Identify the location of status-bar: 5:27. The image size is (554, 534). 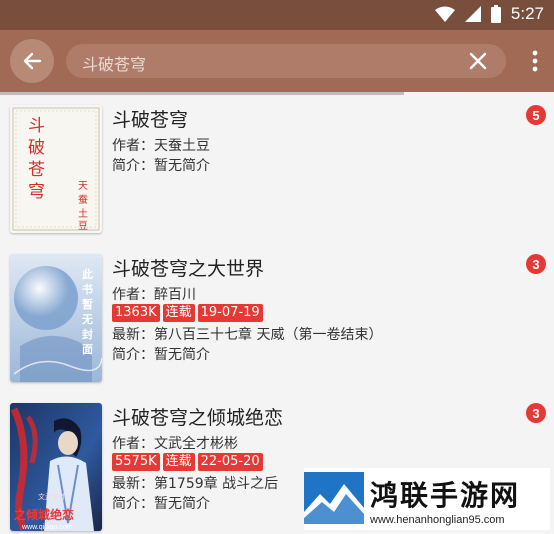
(277, 15).